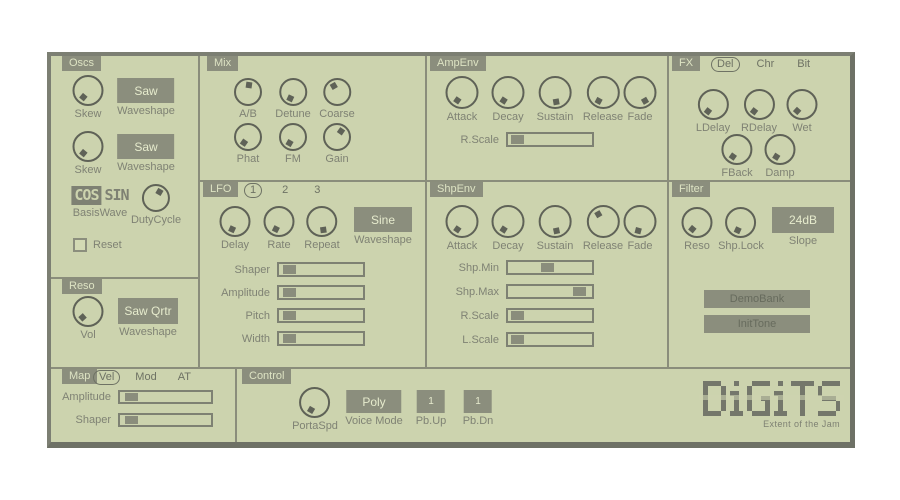 The width and height of the screenshot is (900, 500). Describe the element at coordinates (737, 149) in the screenshot. I see `fx-fback-knob` at that location.